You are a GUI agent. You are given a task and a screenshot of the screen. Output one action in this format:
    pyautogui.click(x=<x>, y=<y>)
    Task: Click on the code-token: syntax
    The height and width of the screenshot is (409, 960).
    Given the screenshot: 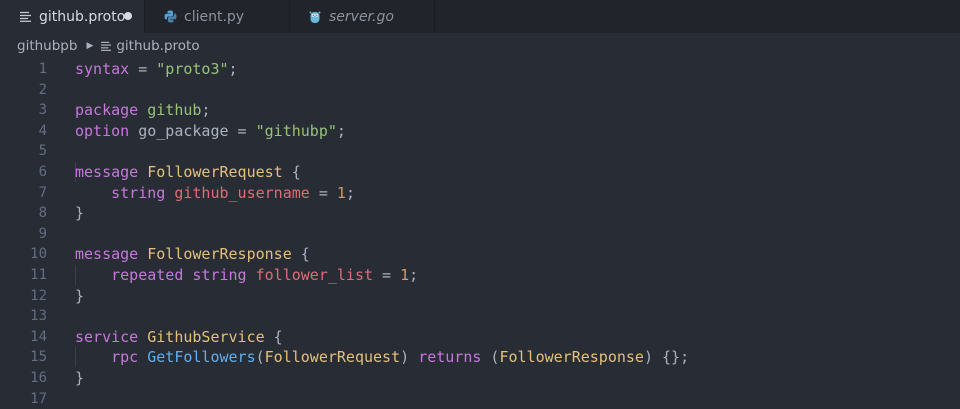 What is the action you would take?
    pyautogui.click(x=102, y=69)
    